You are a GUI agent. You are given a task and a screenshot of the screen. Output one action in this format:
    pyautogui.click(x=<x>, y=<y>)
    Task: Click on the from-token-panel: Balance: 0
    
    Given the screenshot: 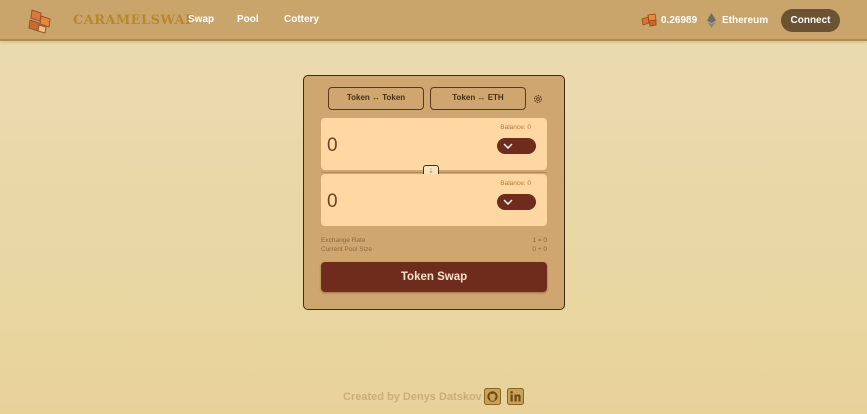 What is the action you would take?
    pyautogui.click(x=434, y=144)
    